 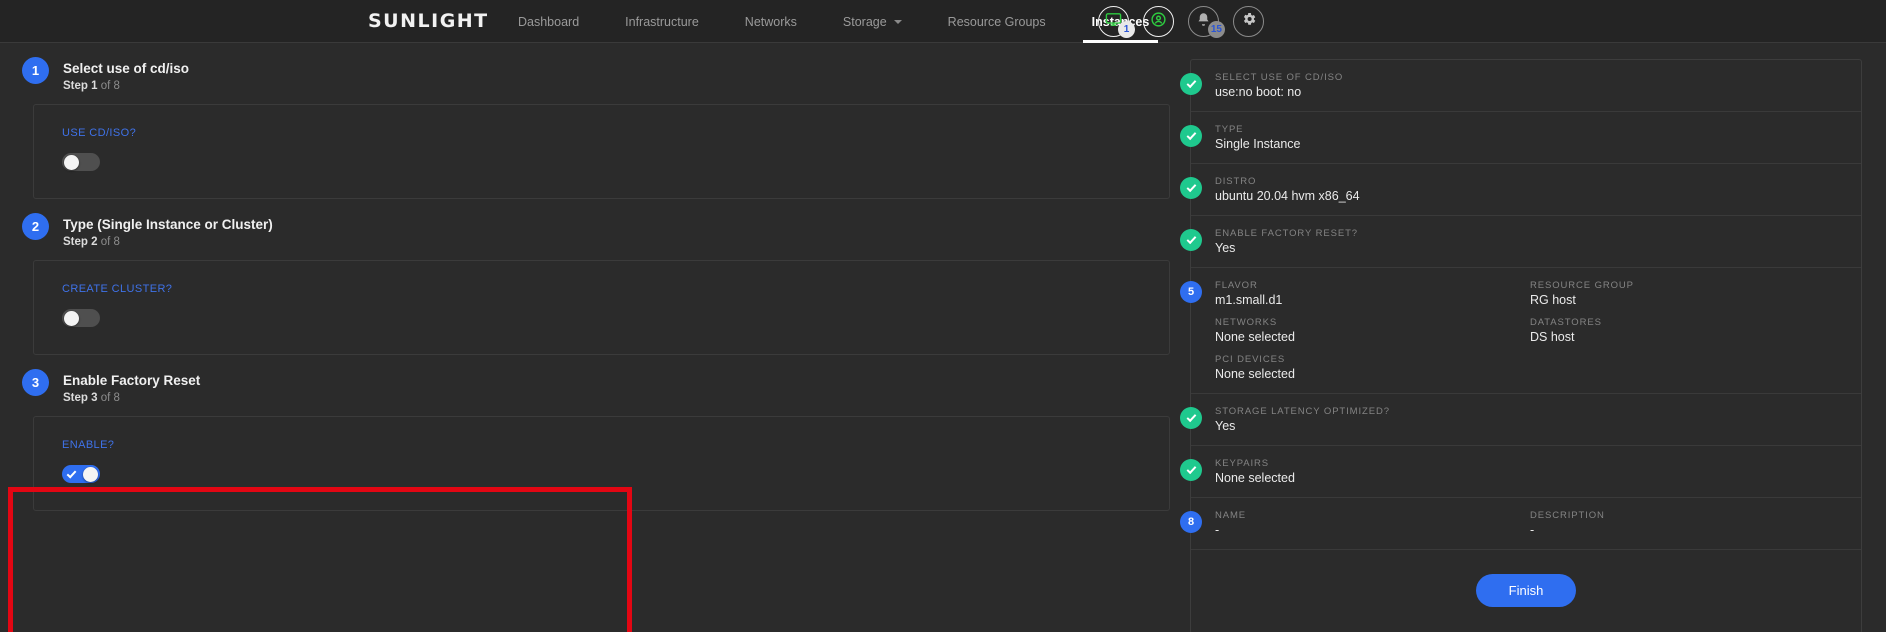 I want to click on chevron-down-icon, so click(x=897, y=21).